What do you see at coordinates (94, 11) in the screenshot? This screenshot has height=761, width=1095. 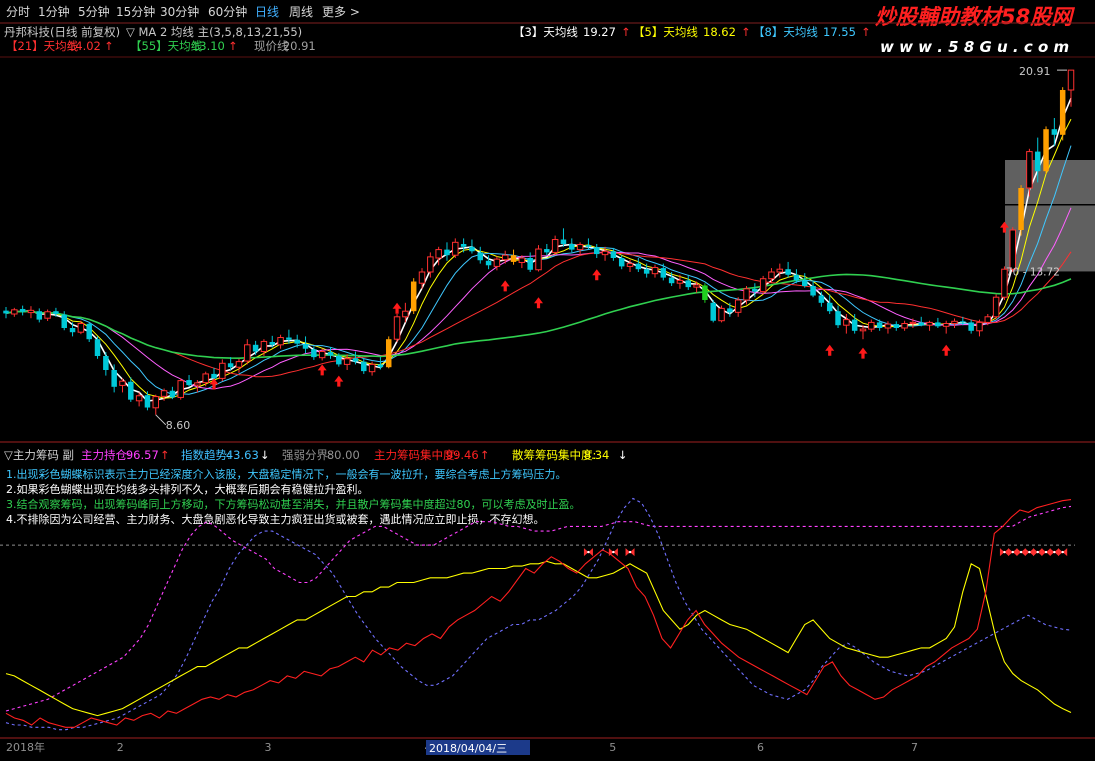 I see `period-tab: 5分钟` at bounding box center [94, 11].